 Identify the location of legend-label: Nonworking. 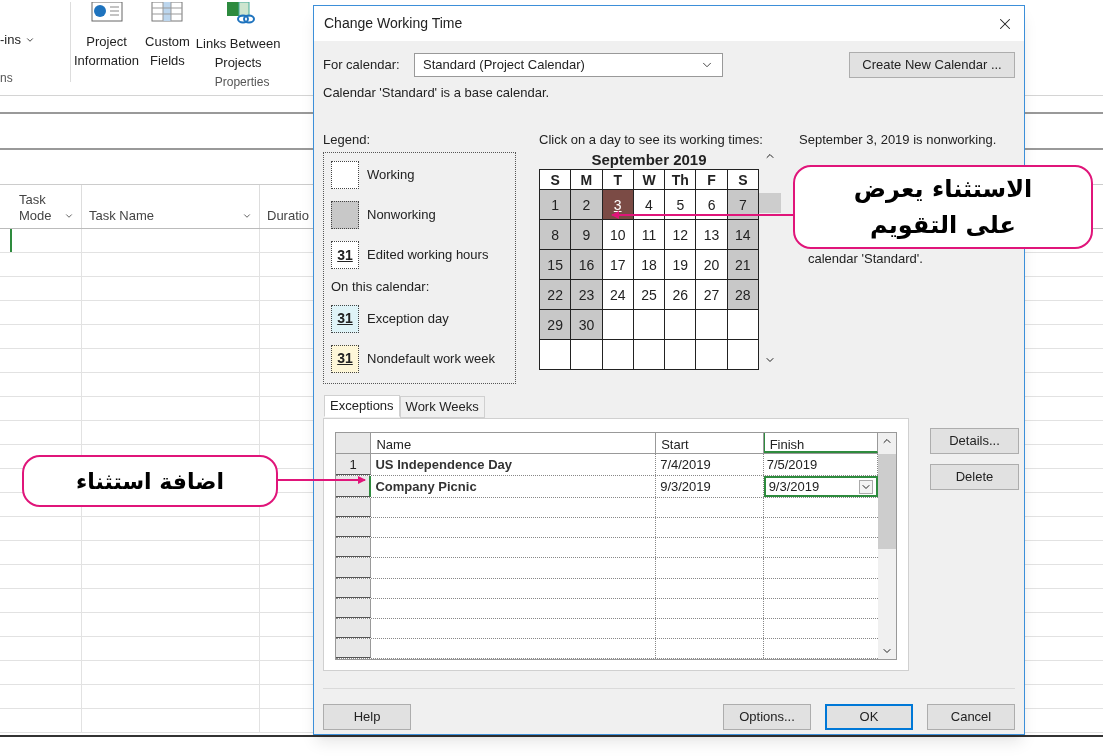
(401, 215).